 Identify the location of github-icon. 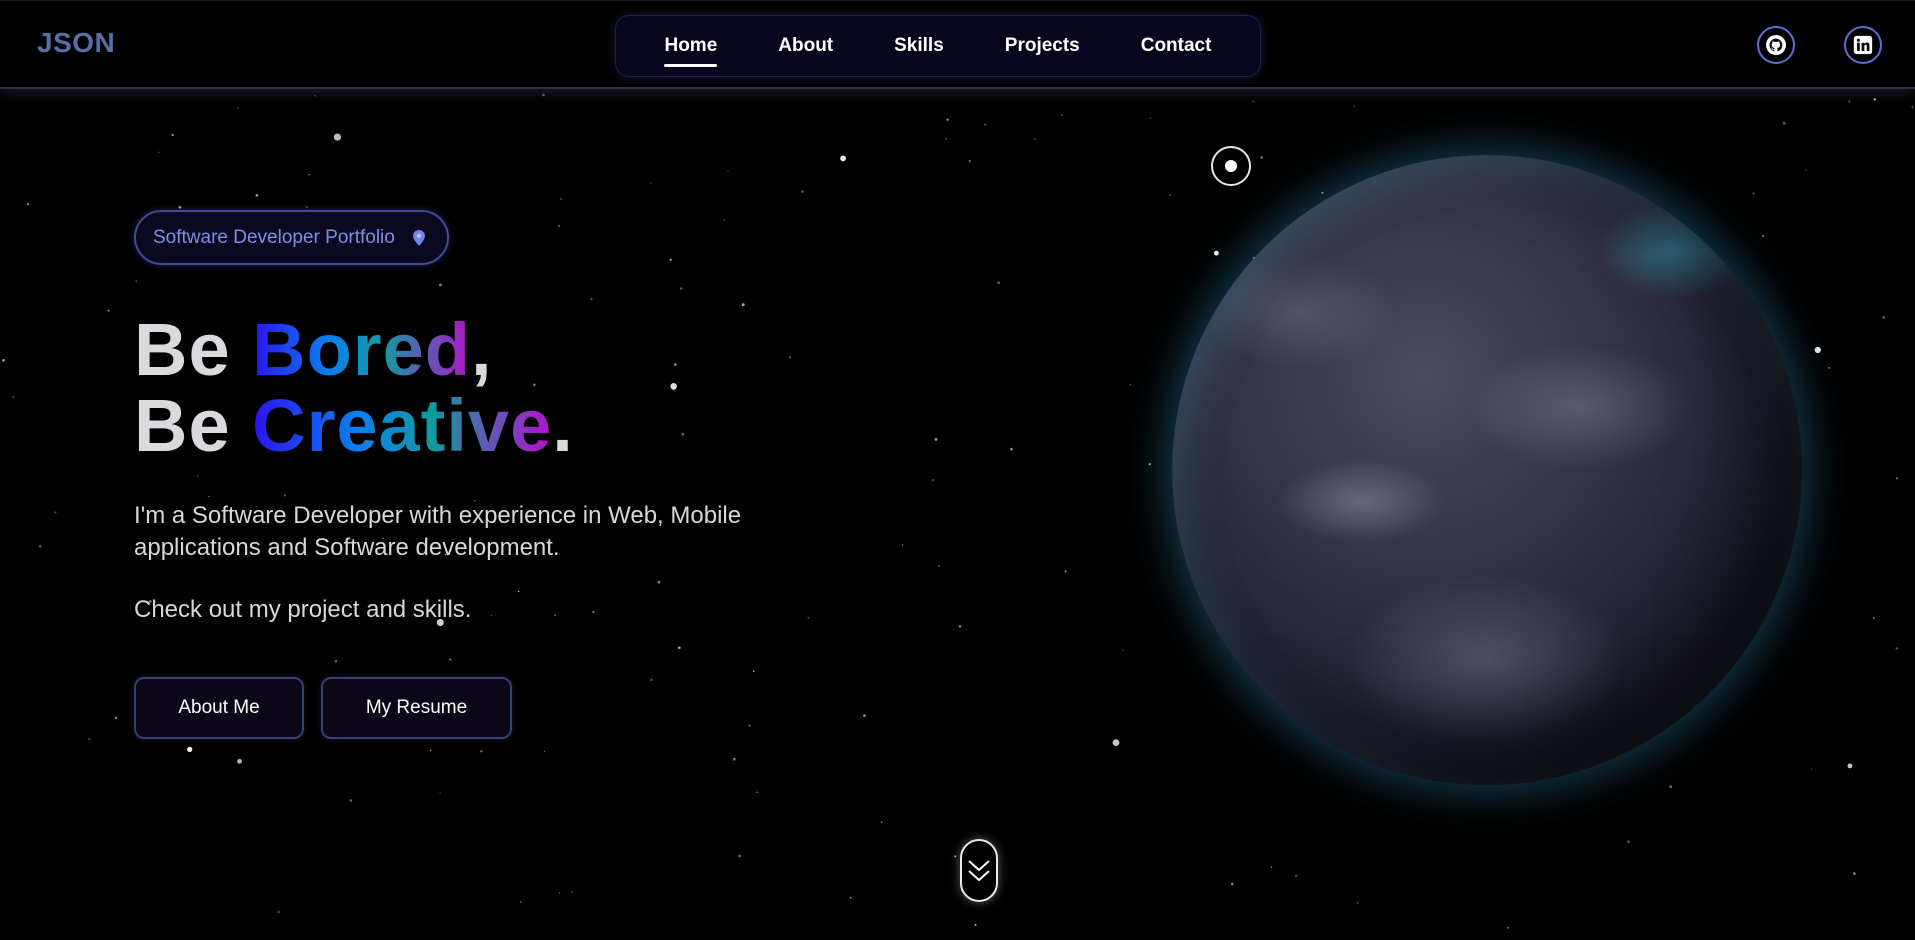
(1776, 45).